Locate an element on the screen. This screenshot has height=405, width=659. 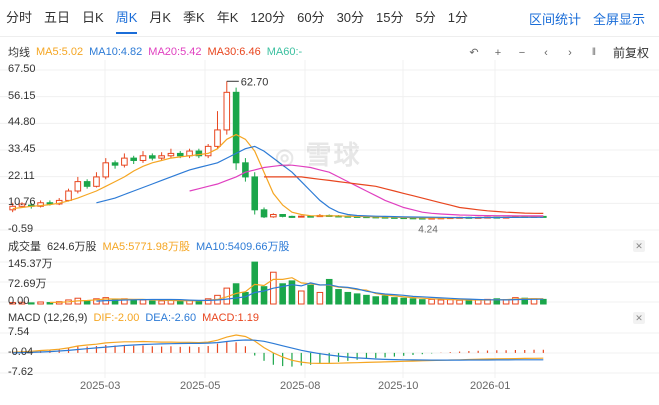
x-axis-label-1: 2025-05 is located at coordinates (200, 386).